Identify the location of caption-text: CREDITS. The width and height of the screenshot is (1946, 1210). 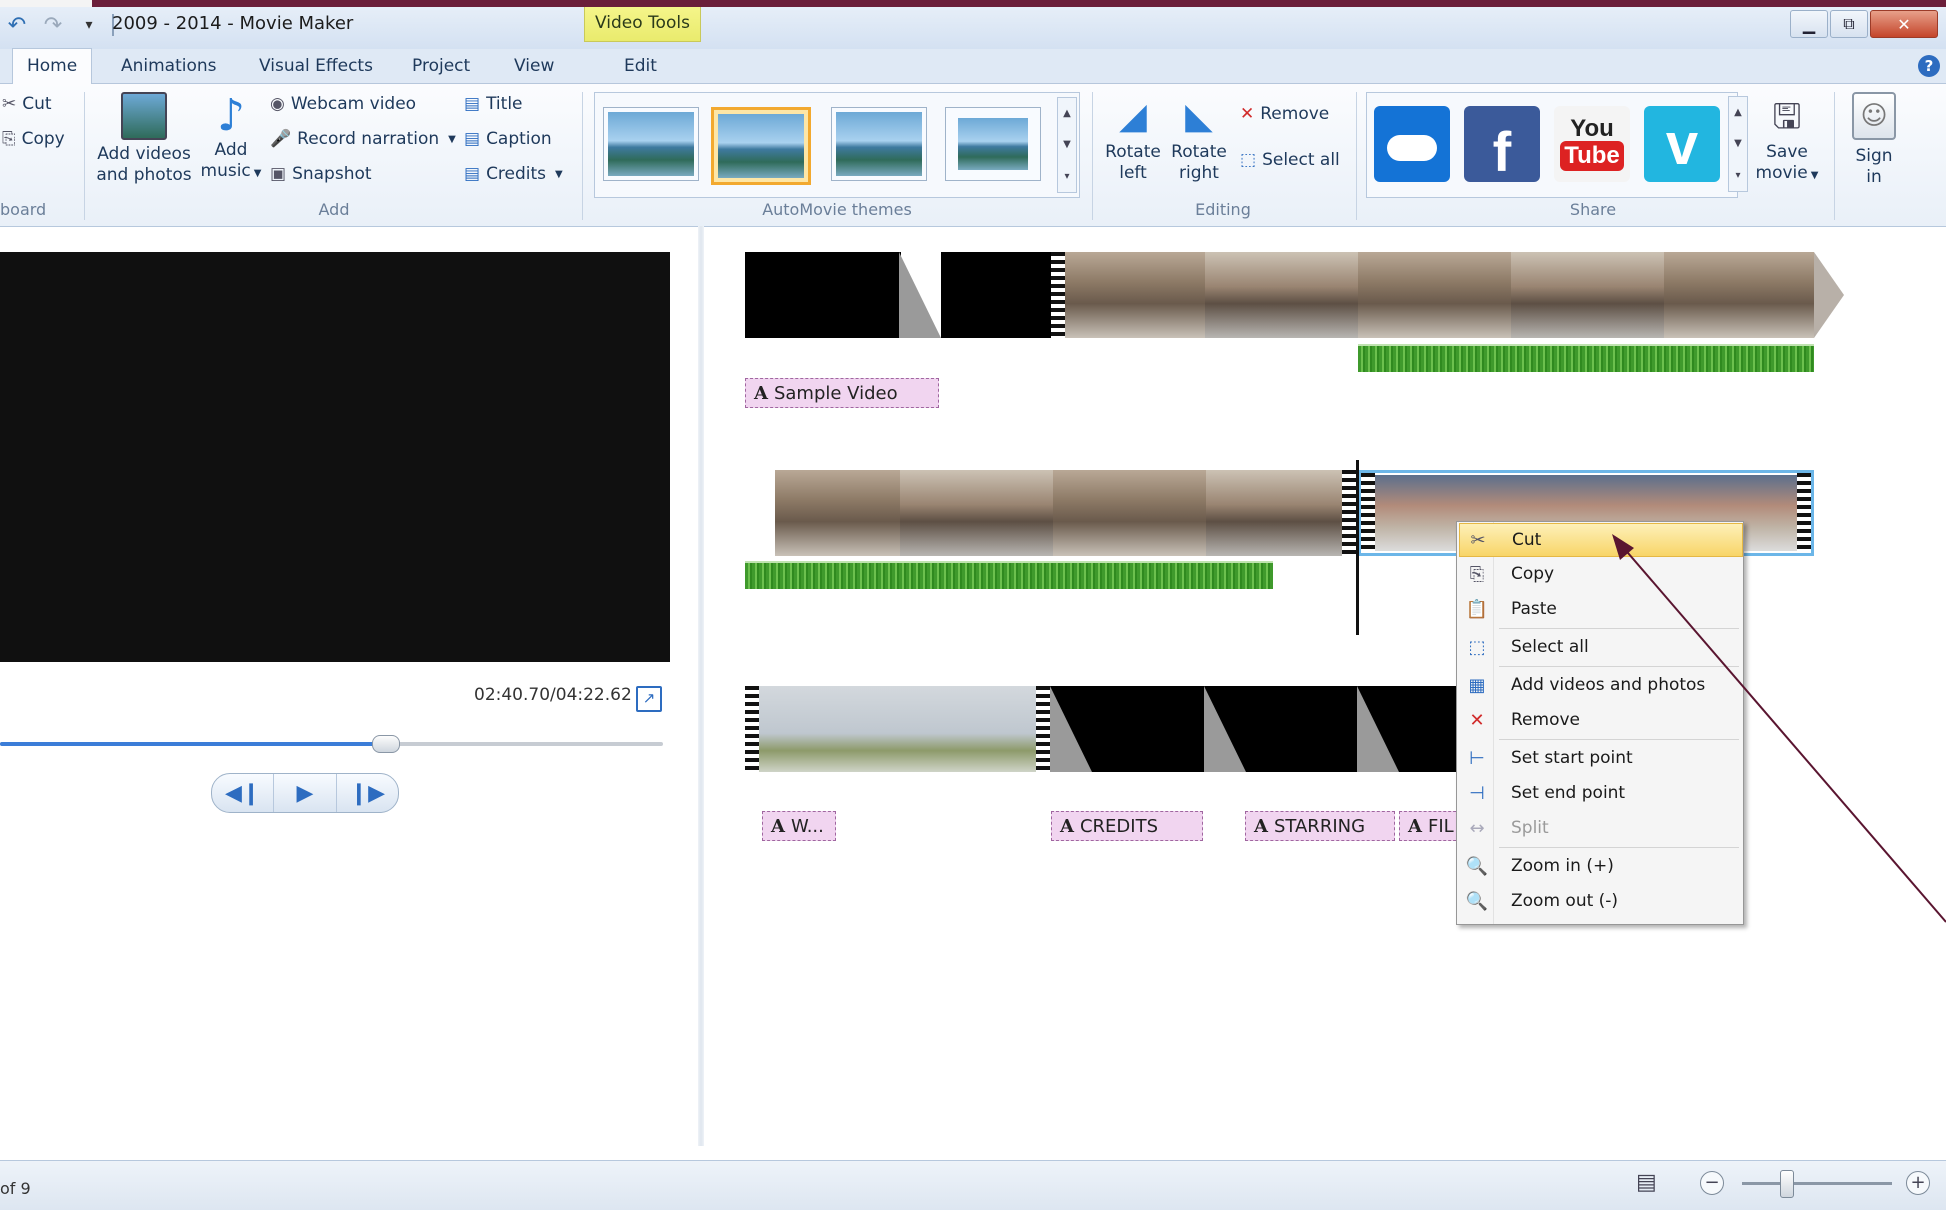
(1119, 826).